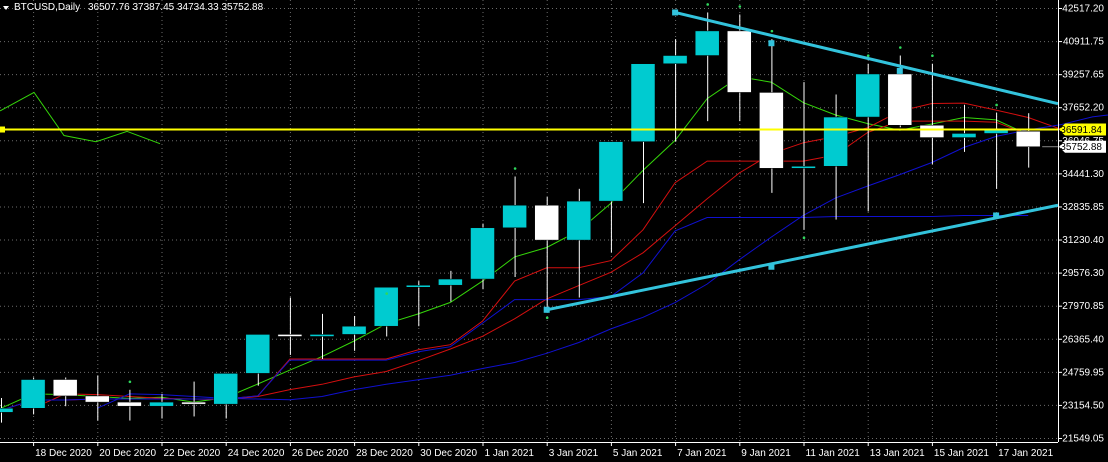 This screenshot has height=462, width=1108. I want to click on y-tick-label: 26365.40, so click(1083, 339).